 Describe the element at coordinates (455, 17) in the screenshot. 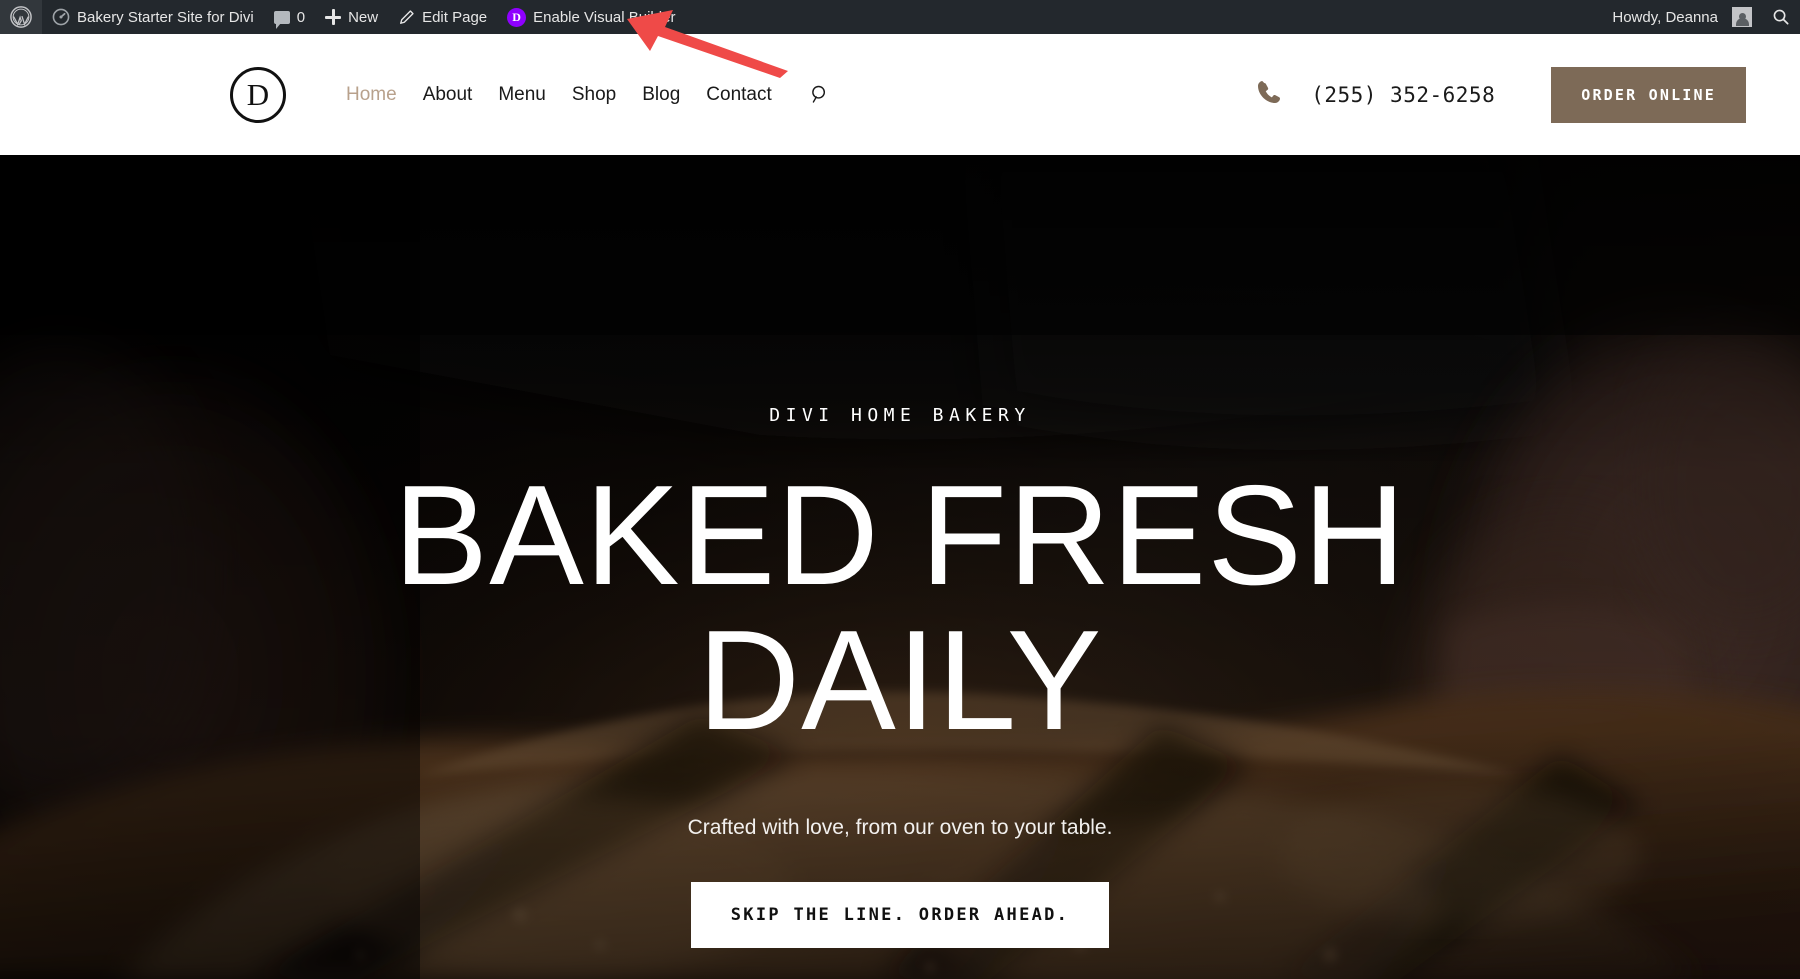

I see `adminbar-edit-page-label: Edit Page` at that location.